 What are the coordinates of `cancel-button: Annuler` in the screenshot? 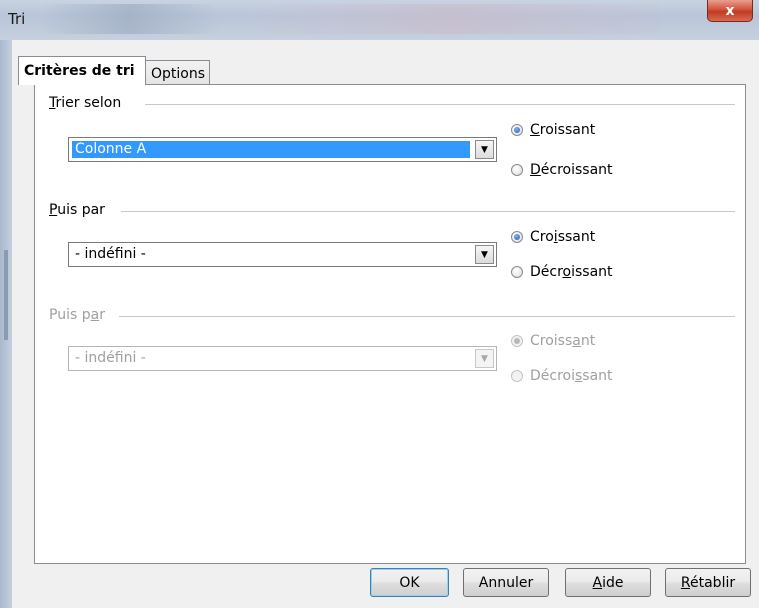 It's located at (506, 582).